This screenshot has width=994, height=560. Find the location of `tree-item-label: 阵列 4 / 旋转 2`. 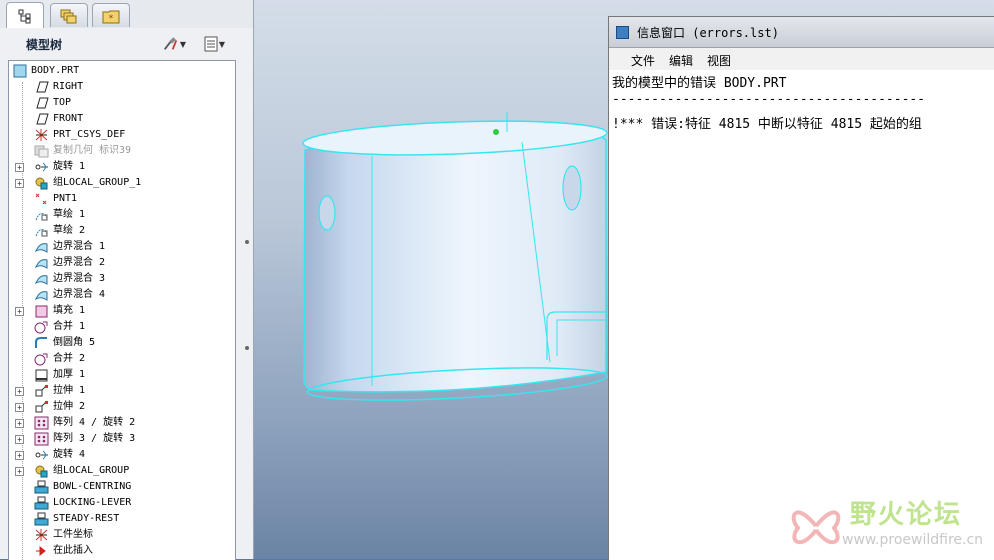

tree-item-label: 阵列 4 / 旋转 2 is located at coordinates (94, 422).